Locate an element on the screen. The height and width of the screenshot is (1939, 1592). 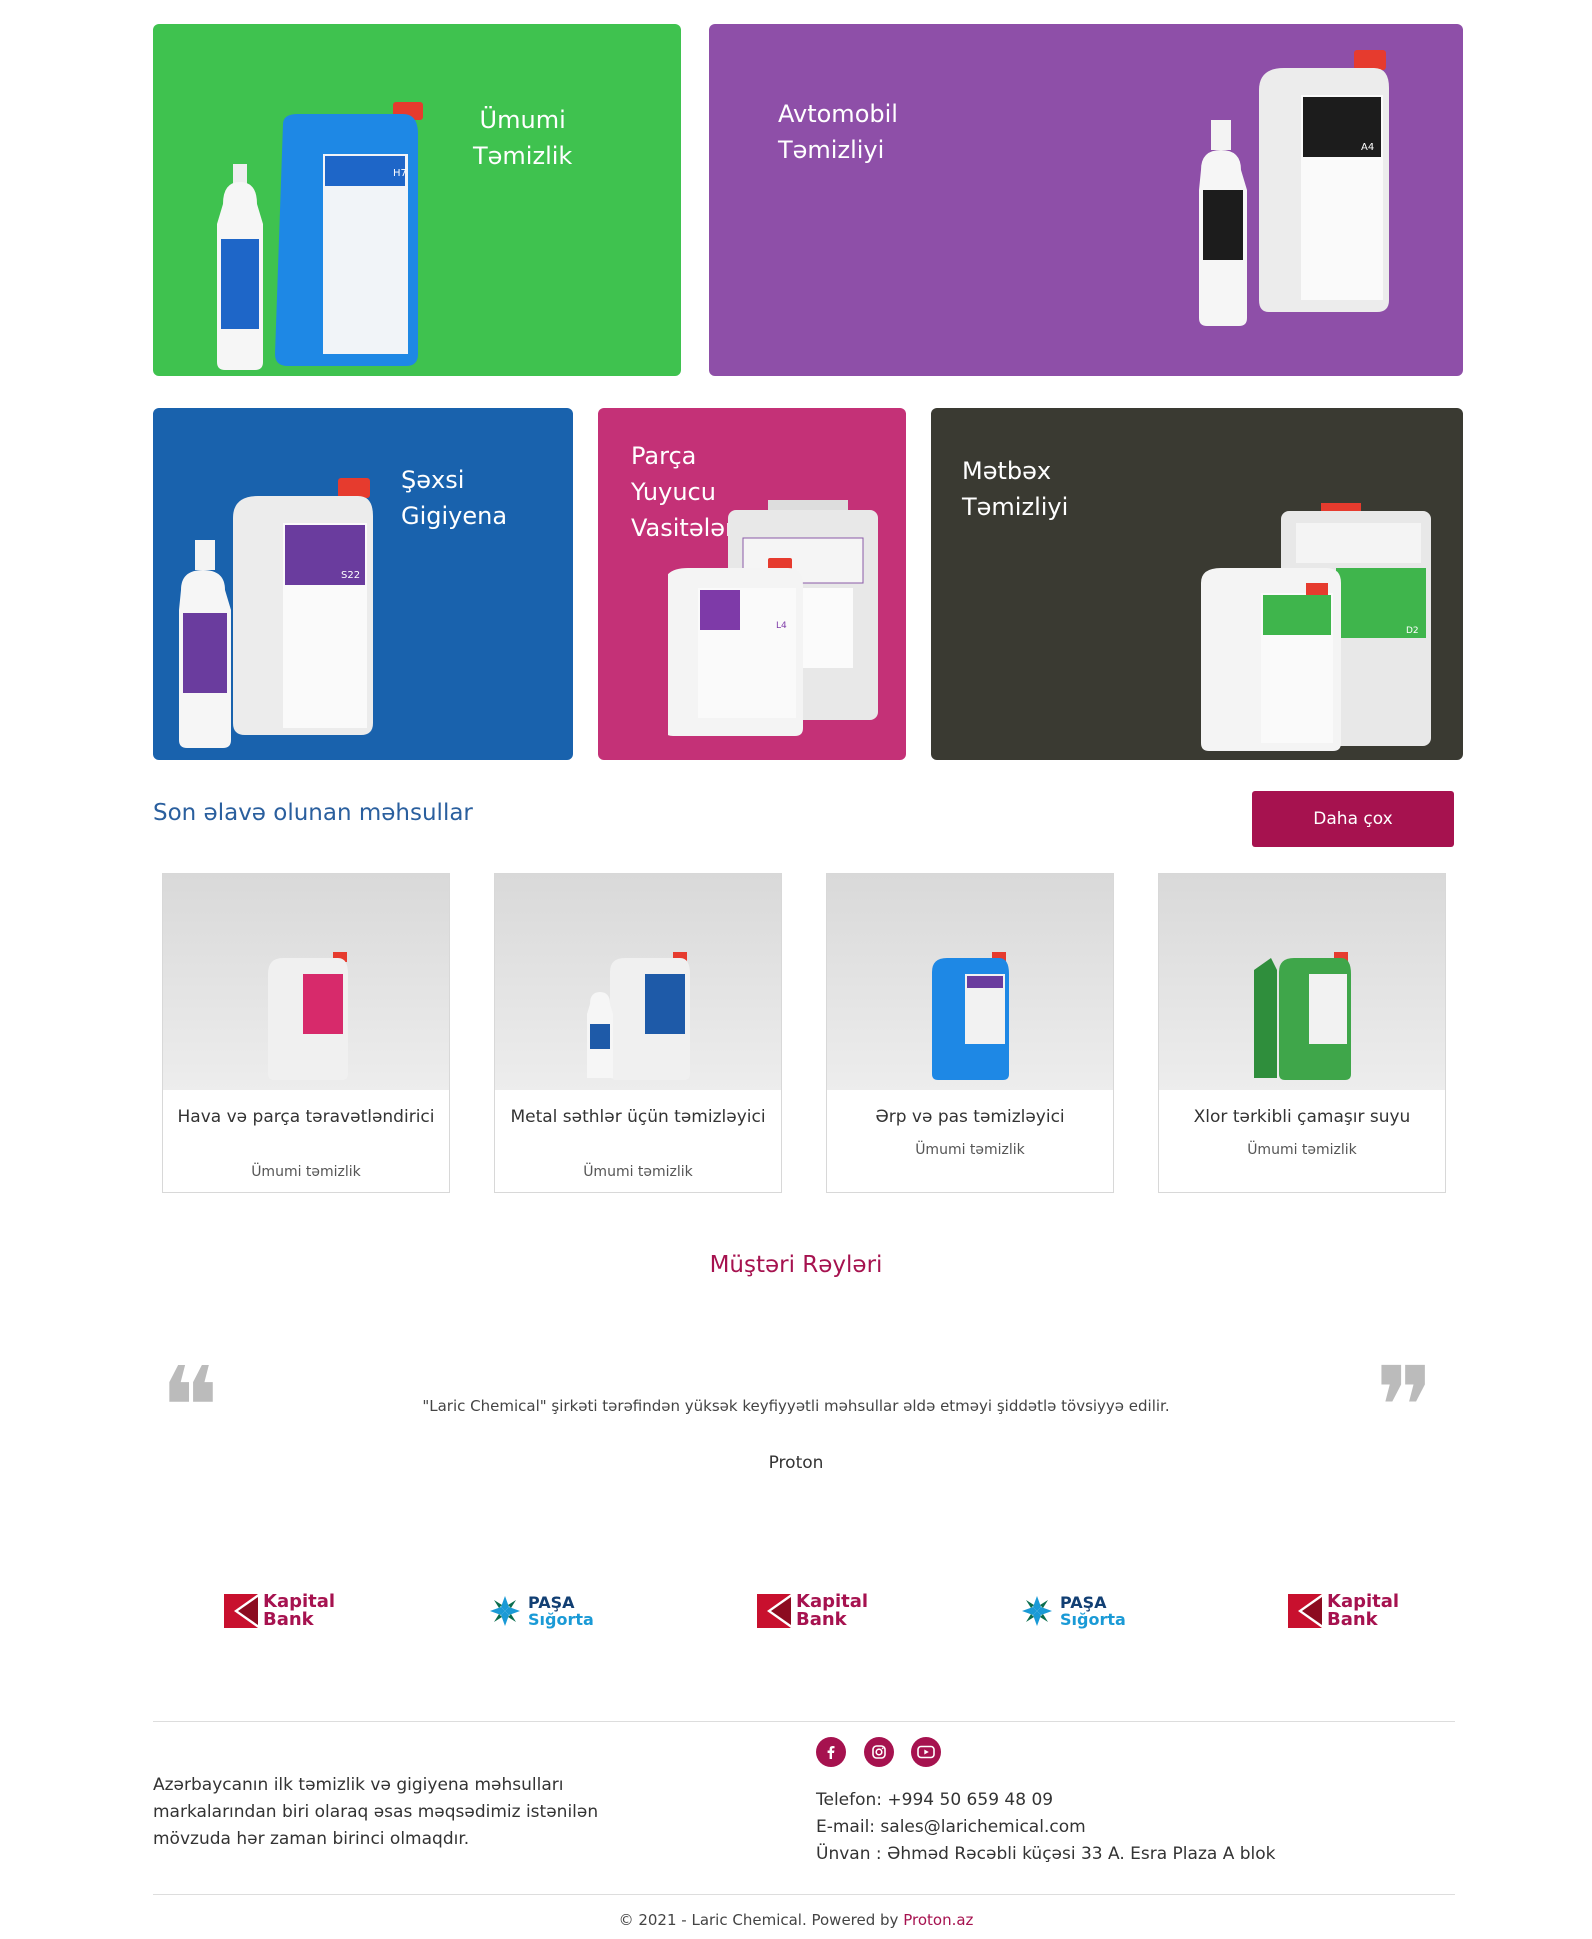
facebook-icon is located at coordinates (831, 1752).